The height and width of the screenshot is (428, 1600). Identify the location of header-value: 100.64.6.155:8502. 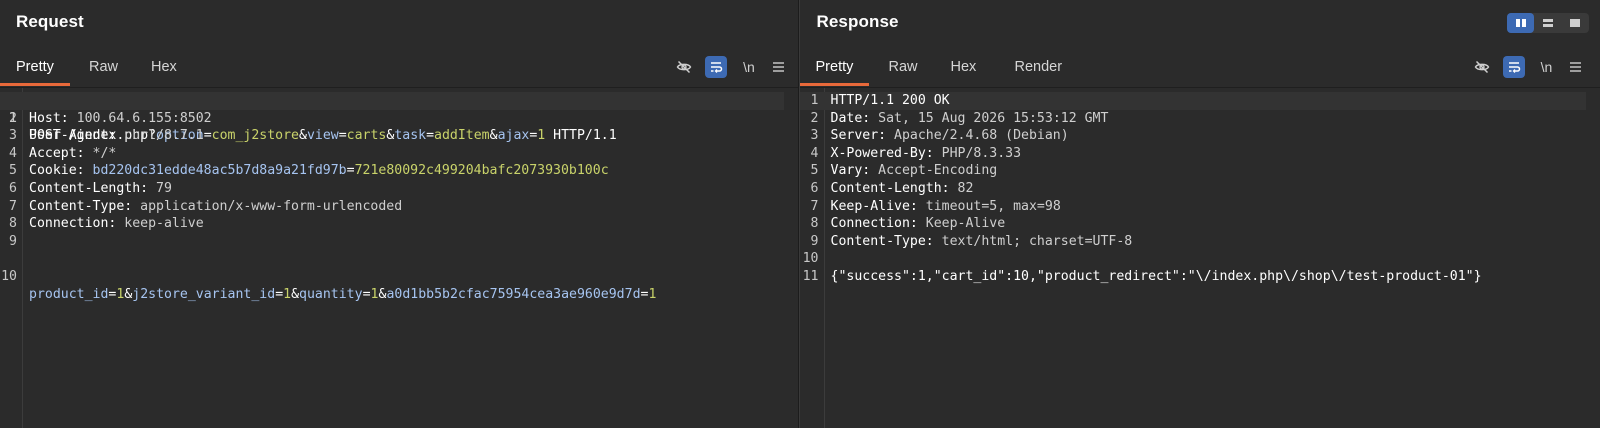
(140, 118).